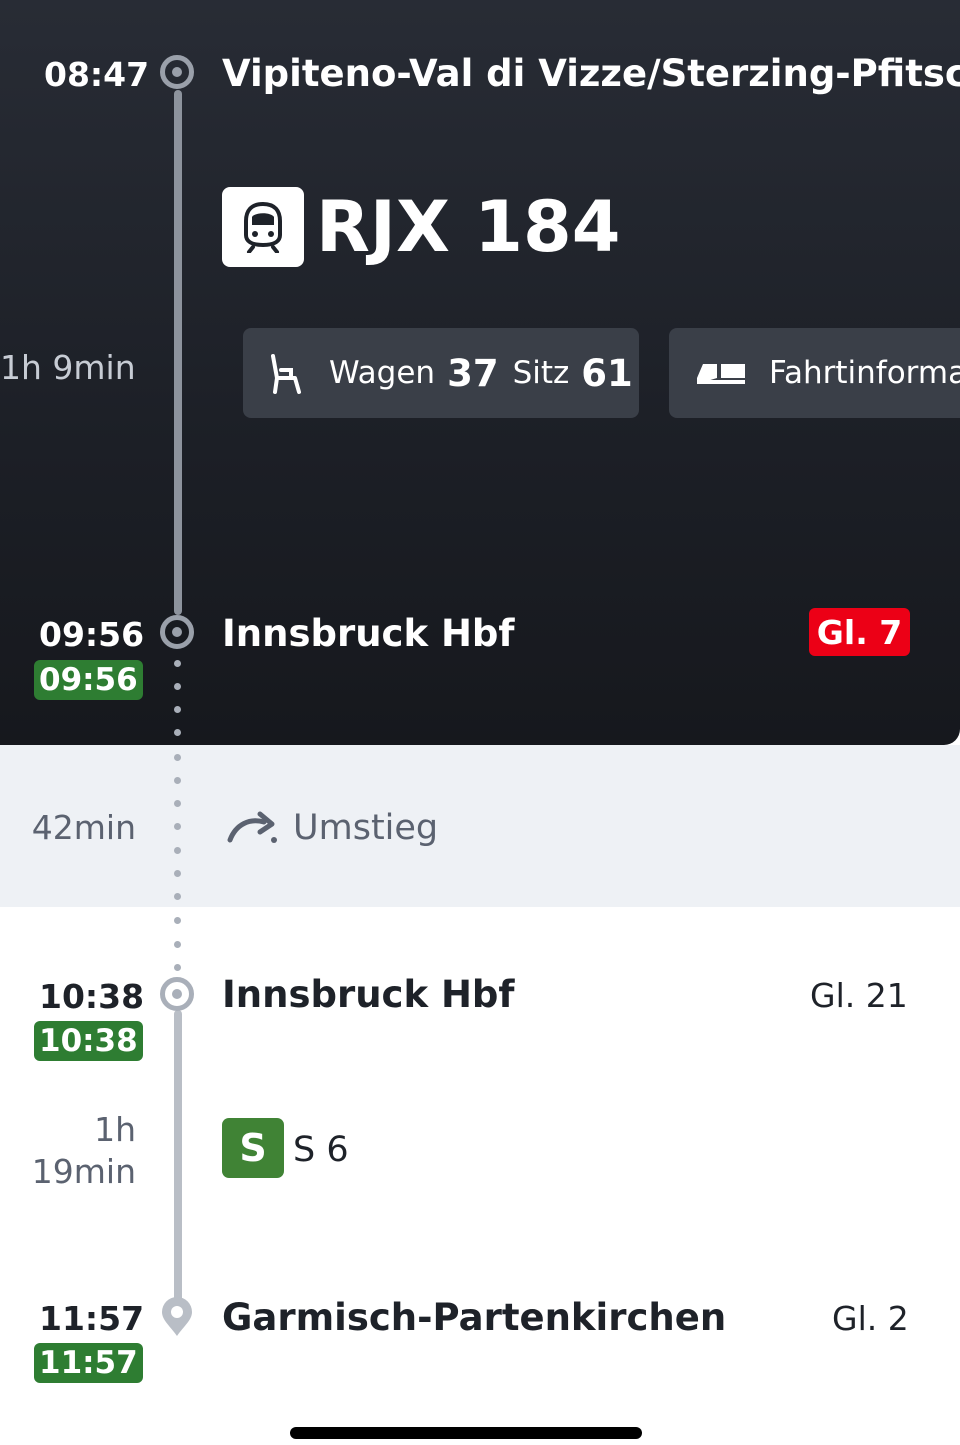 The image size is (960, 1445). I want to click on transfer-duration: 42min, so click(83, 827).